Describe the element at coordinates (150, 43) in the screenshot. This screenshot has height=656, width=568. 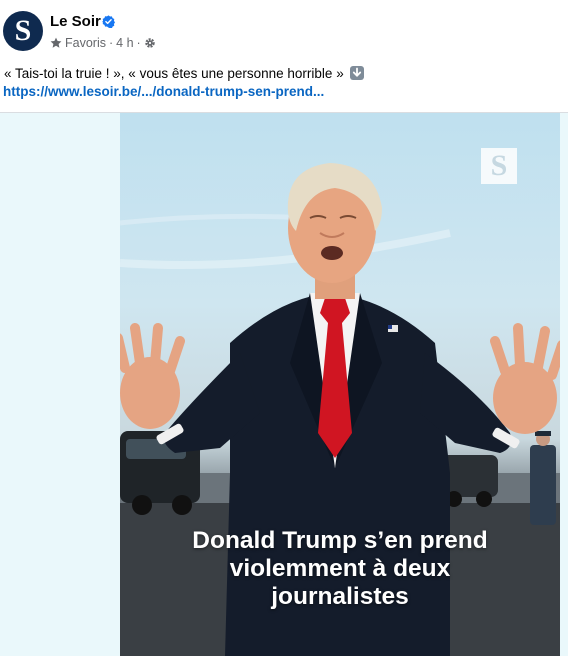
I see `gear-icon` at that location.